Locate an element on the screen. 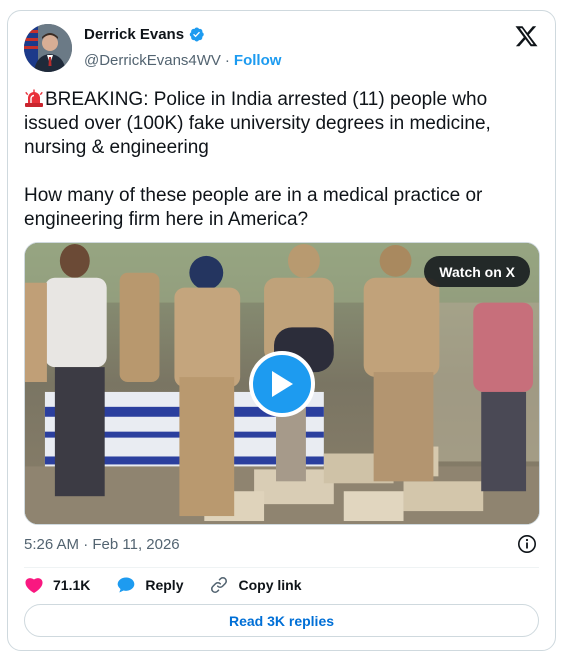  play-icon is located at coordinates (282, 384).